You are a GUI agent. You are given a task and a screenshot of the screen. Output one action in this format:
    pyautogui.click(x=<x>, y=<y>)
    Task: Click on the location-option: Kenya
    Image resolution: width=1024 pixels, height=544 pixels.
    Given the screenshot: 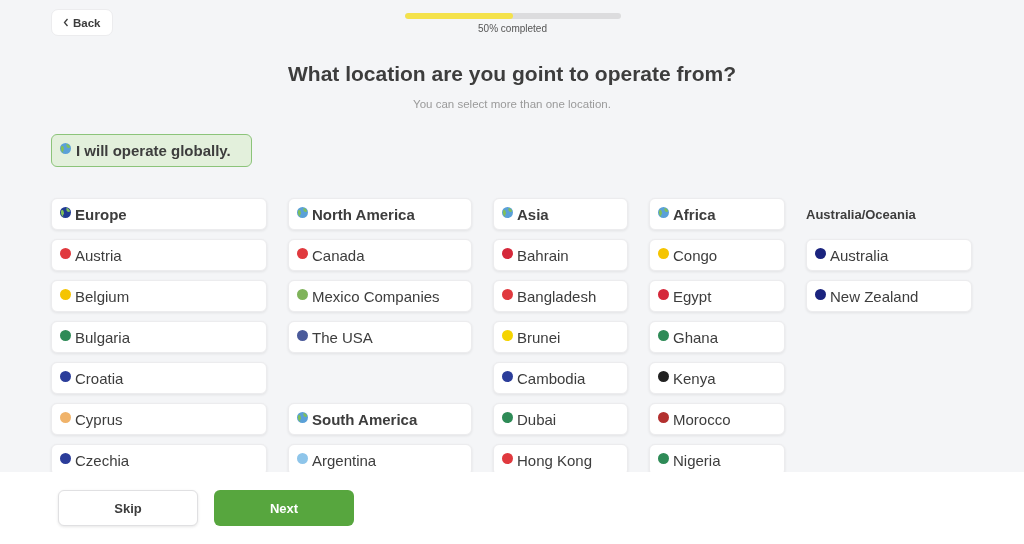 What is the action you would take?
    pyautogui.click(x=717, y=378)
    